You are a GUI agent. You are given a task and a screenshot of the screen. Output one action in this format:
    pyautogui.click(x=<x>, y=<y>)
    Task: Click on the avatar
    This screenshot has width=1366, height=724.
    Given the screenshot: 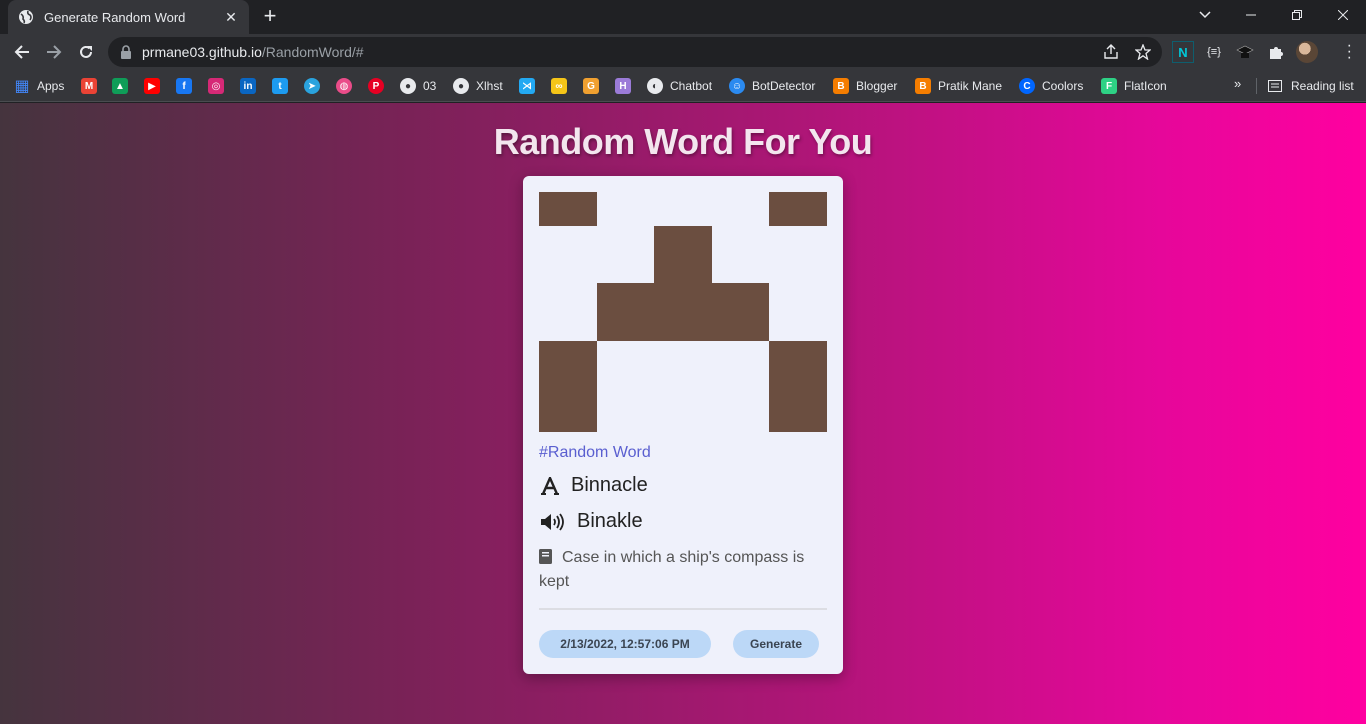 What is the action you would take?
    pyautogui.click(x=1307, y=52)
    